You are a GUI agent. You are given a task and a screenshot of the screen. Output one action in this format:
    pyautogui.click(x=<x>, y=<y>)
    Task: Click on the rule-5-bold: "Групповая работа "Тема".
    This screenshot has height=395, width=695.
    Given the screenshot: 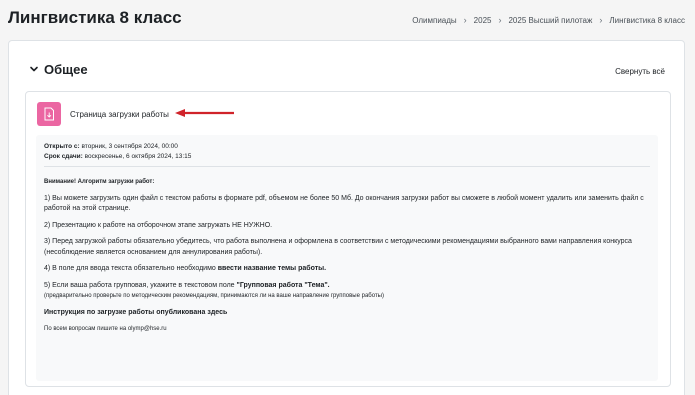 What is the action you would take?
    pyautogui.click(x=283, y=285)
    